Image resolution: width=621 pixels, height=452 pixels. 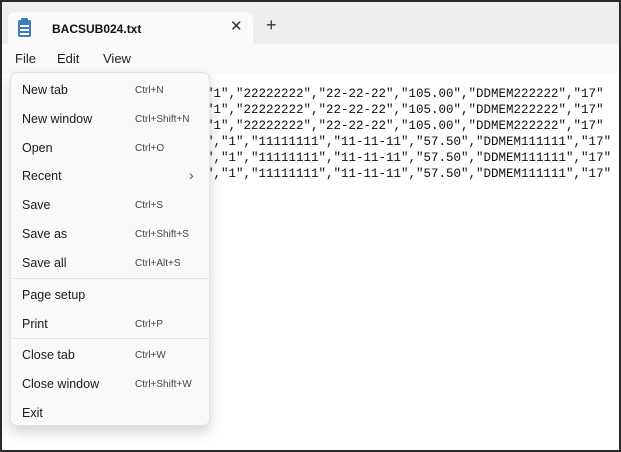 I want to click on menu-item-recent: Recent ›, so click(x=111, y=176).